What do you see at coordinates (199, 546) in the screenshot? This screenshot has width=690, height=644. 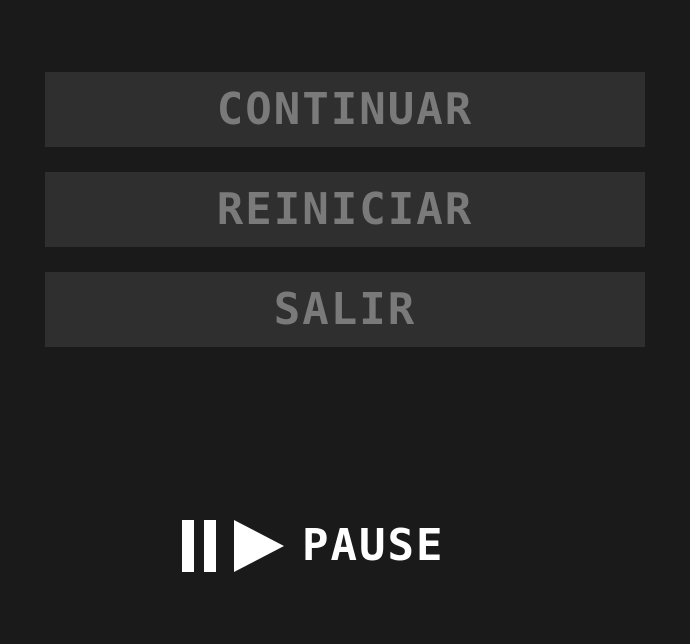 I see `pause-icon` at bounding box center [199, 546].